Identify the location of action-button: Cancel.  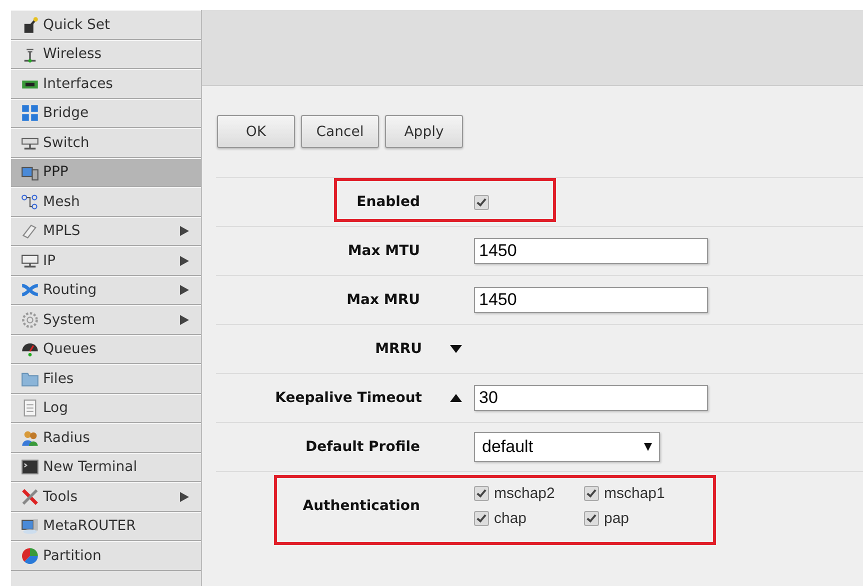
(340, 131).